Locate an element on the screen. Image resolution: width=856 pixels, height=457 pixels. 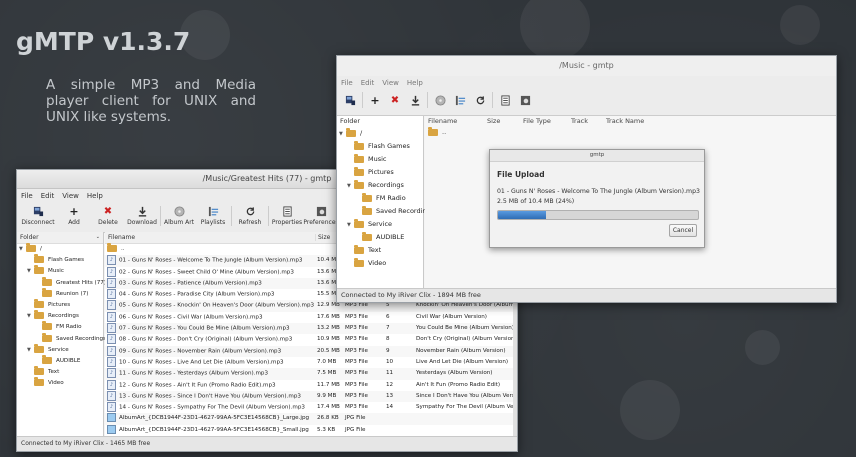
delete-button: ✖ Delete is located at coordinates (108, 216).